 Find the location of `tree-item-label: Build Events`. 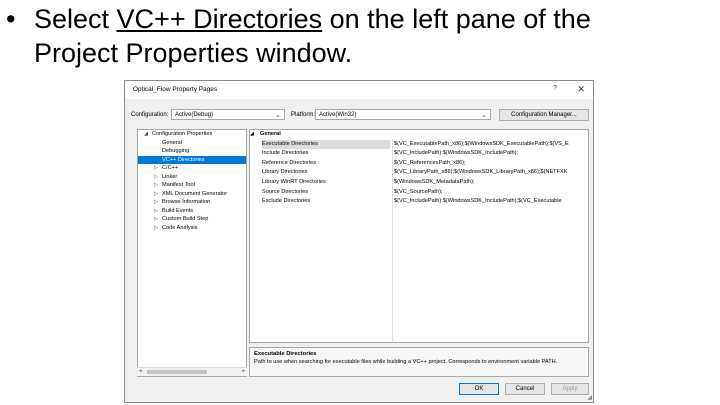

tree-item-label: Build Events is located at coordinates (178, 210).